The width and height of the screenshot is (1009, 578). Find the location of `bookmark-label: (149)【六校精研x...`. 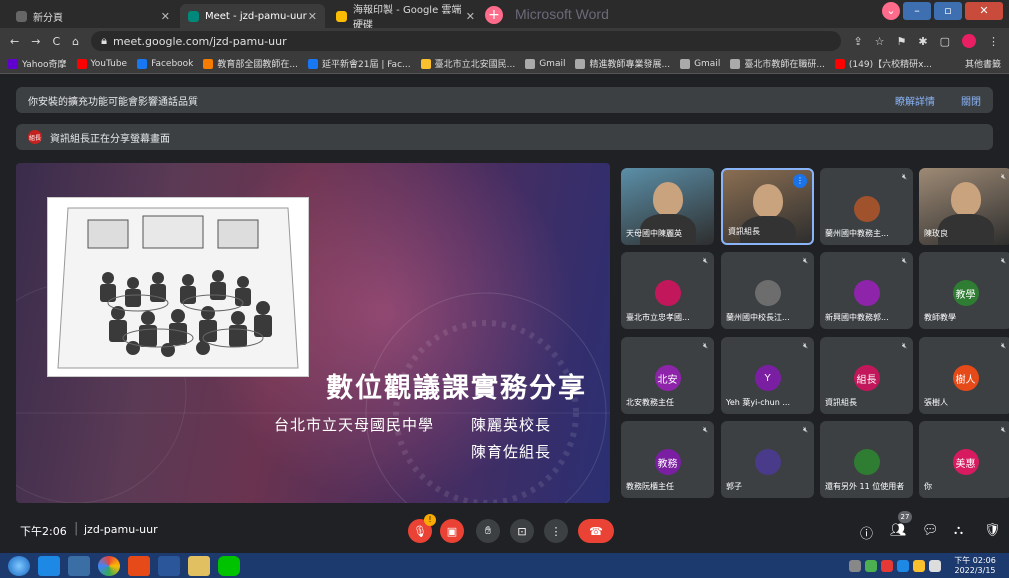

bookmark-label: (149)【六校精研x... is located at coordinates (890, 65).